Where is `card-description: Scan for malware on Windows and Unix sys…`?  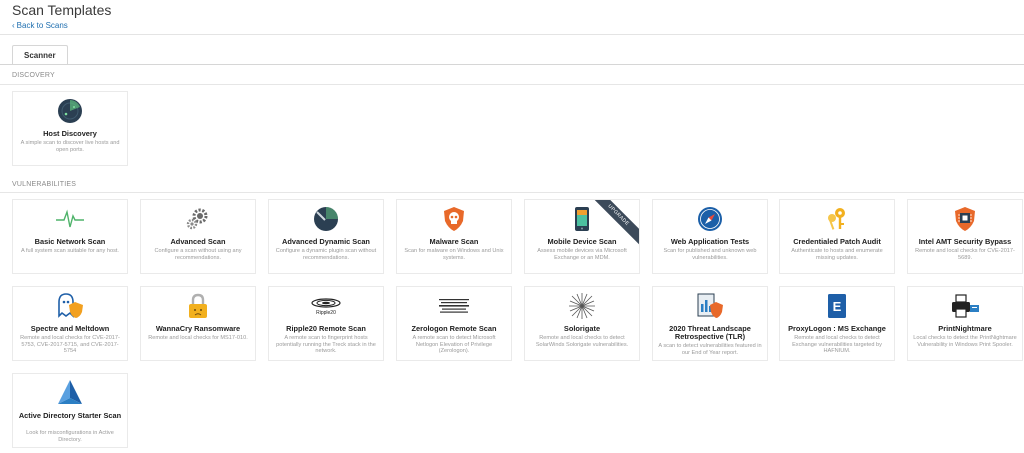
card-description: Scan for malware on Windows and Unix sys… is located at coordinates (454, 254).